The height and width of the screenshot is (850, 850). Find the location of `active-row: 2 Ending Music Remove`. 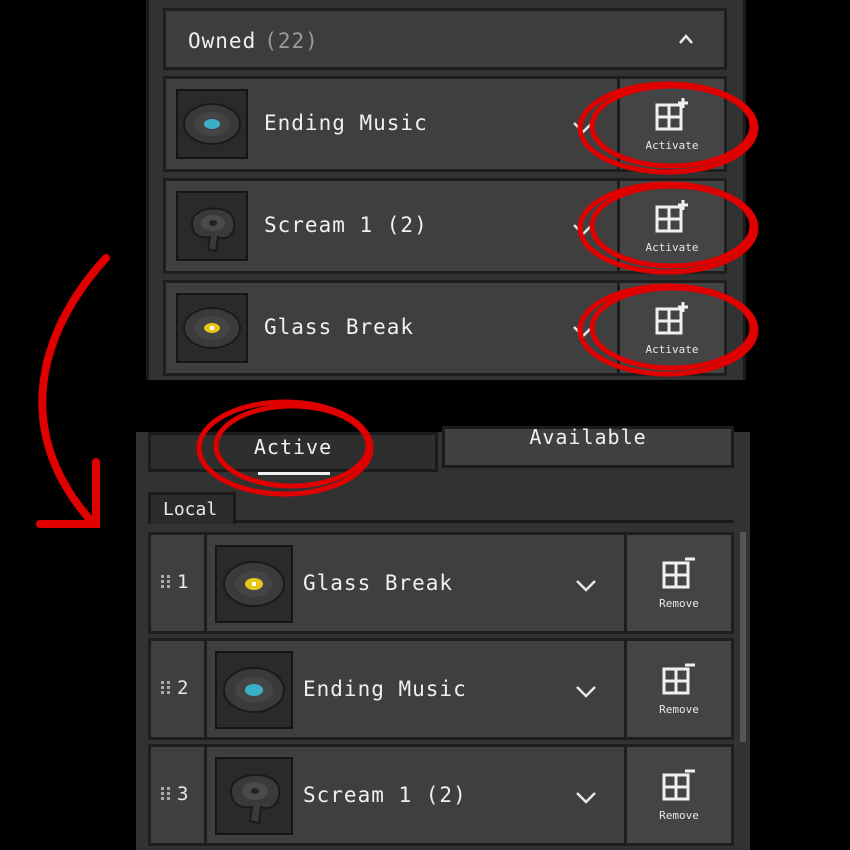

active-row: 2 Ending Music Remove is located at coordinates (441, 689).